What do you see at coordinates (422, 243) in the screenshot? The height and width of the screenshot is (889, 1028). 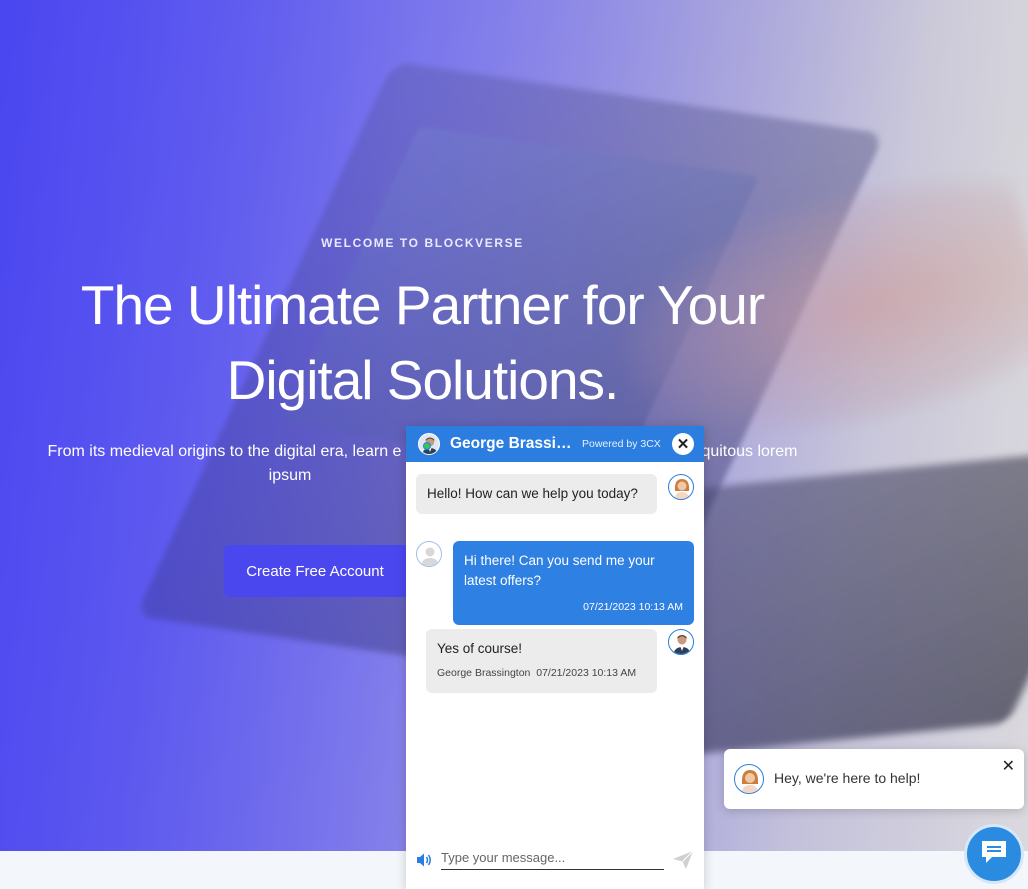 I see `hero-eyebrow: WELCOME TO BLOCKVERSE` at bounding box center [422, 243].